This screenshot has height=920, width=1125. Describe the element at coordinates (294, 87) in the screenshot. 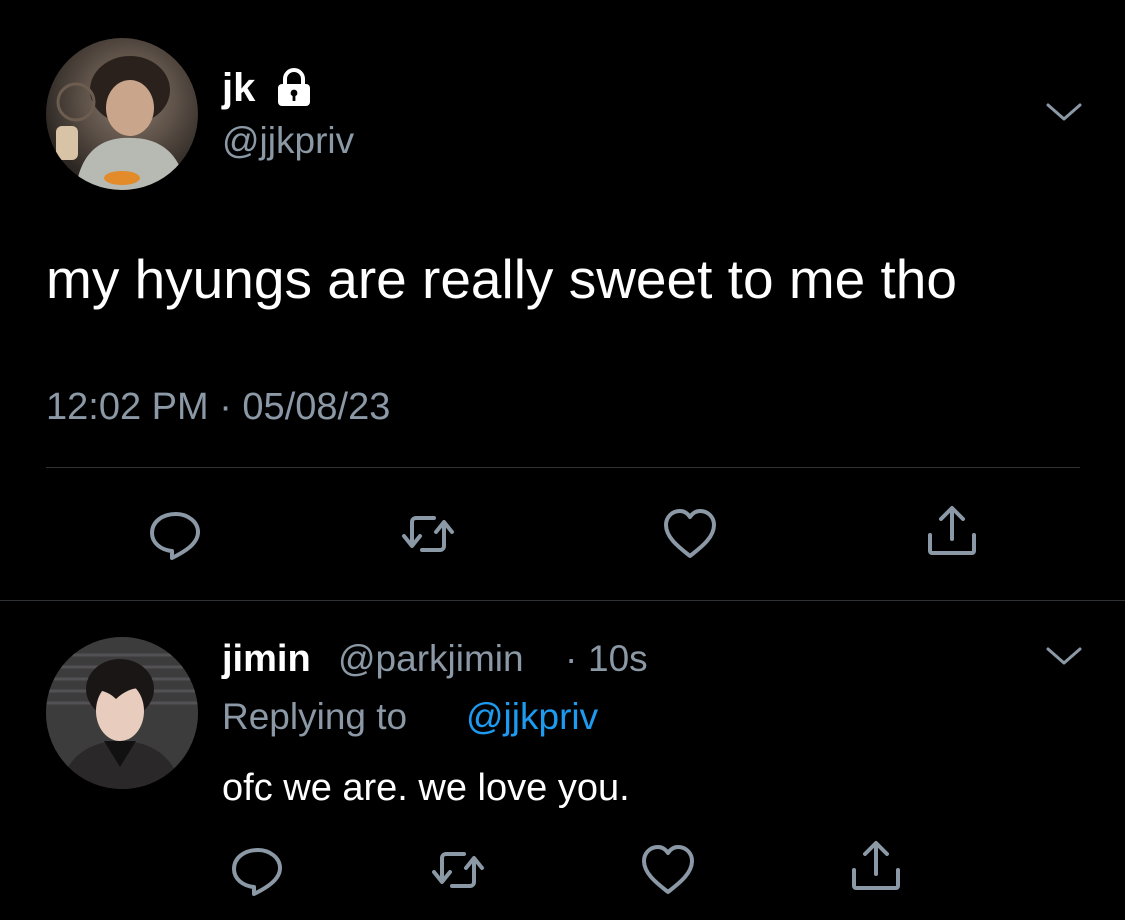

I see `lock-icon` at that location.